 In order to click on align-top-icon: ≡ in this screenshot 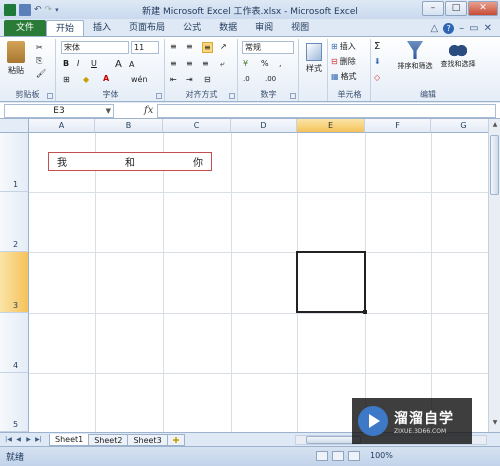, I will do `click(173, 46)`.